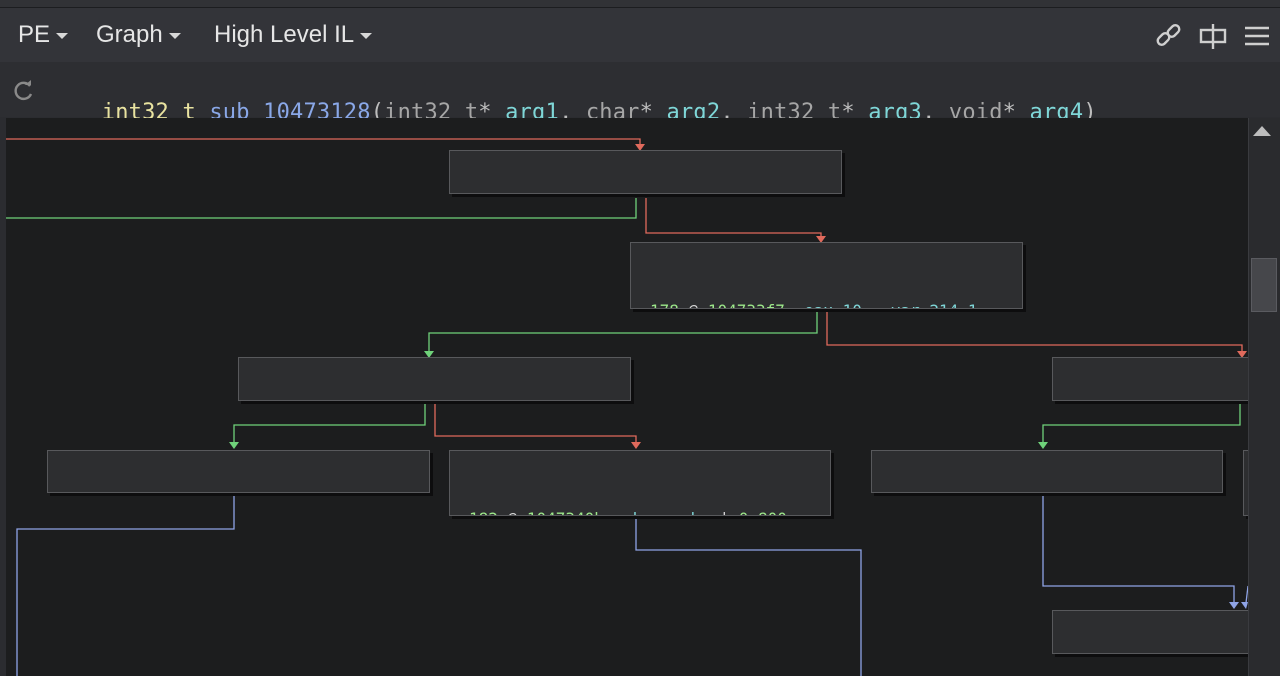 This screenshot has width=1280, height=676. I want to click on scrollbar-thumb, so click(1264, 285).